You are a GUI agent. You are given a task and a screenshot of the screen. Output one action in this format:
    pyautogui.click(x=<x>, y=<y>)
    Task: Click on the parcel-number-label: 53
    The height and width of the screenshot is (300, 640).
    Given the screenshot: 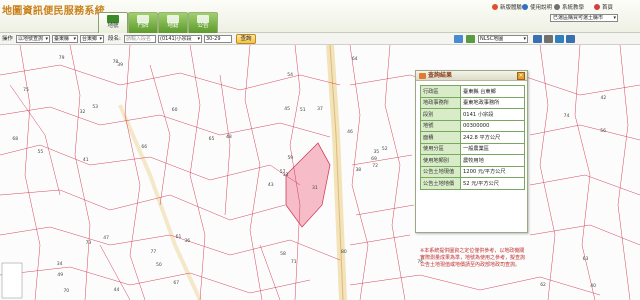 What is the action you would take?
    pyautogui.click(x=95, y=107)
    